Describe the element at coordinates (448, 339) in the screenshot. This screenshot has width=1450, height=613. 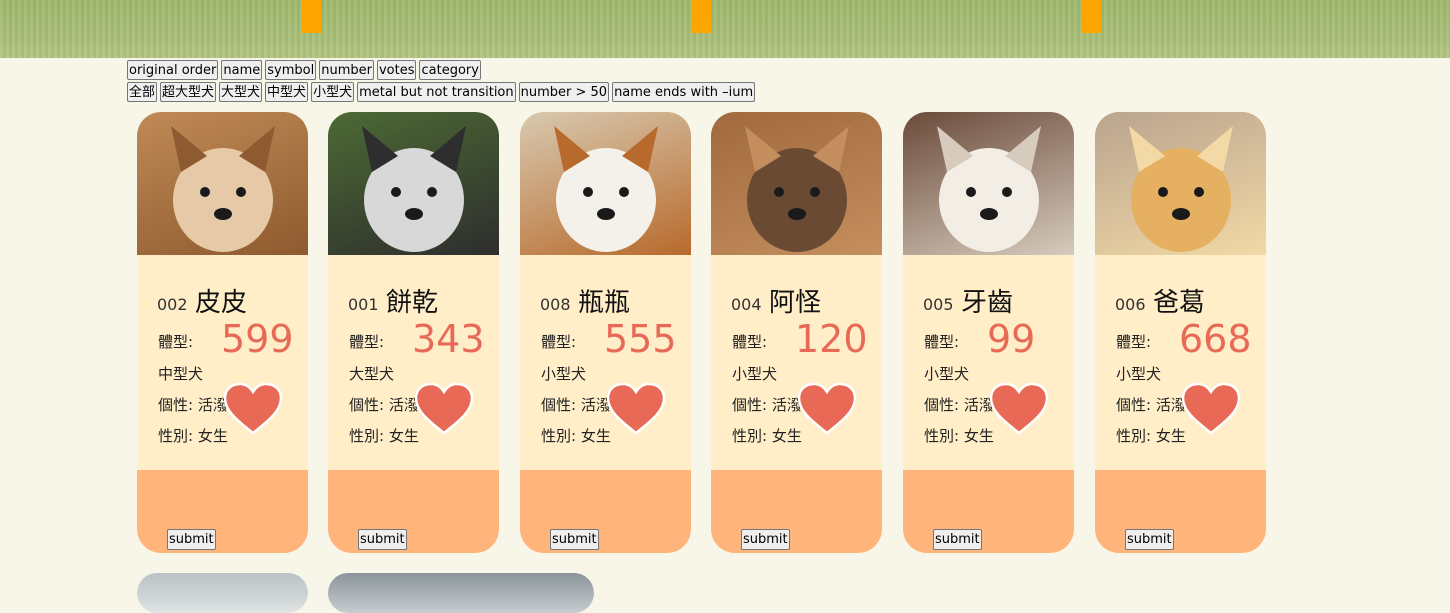
I see `vote-count: 343` at that location.